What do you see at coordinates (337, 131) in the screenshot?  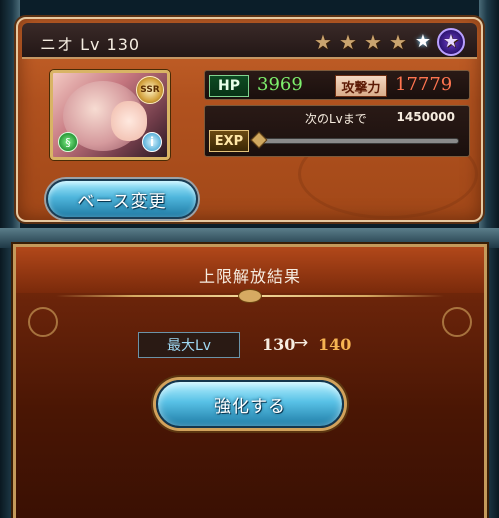 I see `exp-panel: 次のLvまで 1450000 EXP` at bounding box center [337, 131].